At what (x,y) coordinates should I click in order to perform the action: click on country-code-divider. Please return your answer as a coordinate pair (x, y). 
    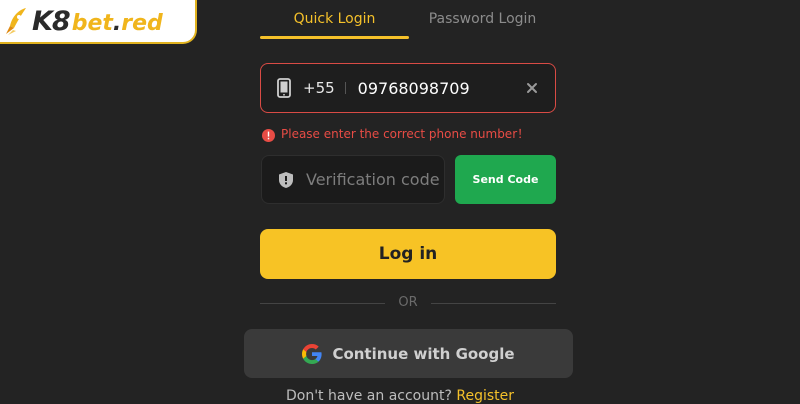
    Looking at the image, I should click on (345, 88).